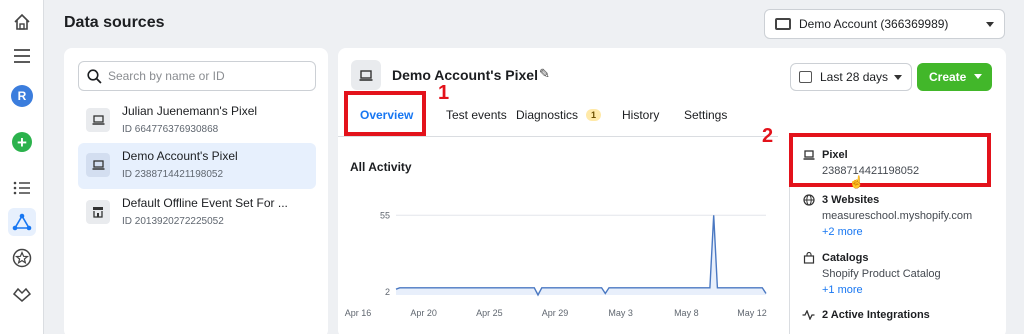 The width and height of the screenshot is (1024, 334). What do you see at coordinates (197, 166) in the screenshot?
I see `data-source-item-selected: Demo Account's Pixel ID 2388714421198052` at bounding box center [197, 166].